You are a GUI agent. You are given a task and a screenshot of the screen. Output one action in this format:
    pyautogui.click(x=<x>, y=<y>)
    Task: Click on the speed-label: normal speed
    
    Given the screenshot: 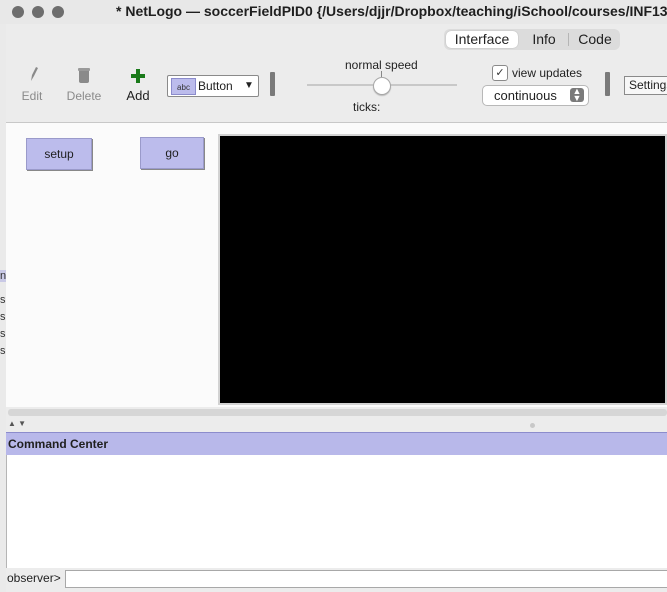 What is the action you would take?
    pyautogui.click(x=381, y=65)
    